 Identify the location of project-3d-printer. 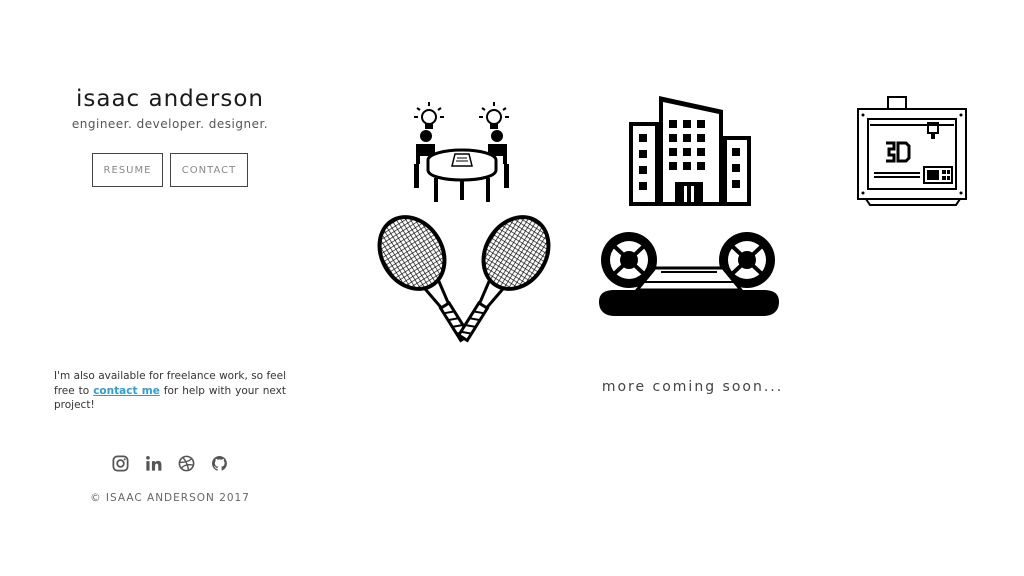
(913, 151).